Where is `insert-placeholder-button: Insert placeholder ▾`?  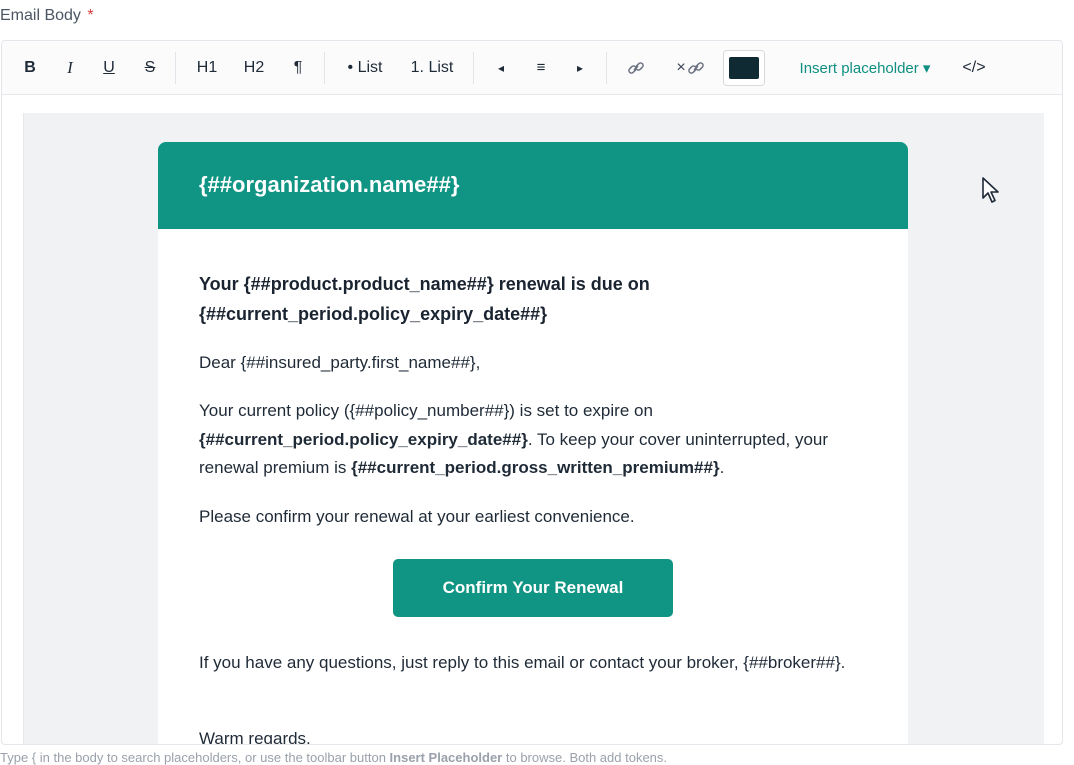 insert-placeholder-button: Insert placeholder ▾ is located at coordinates (865, 67).